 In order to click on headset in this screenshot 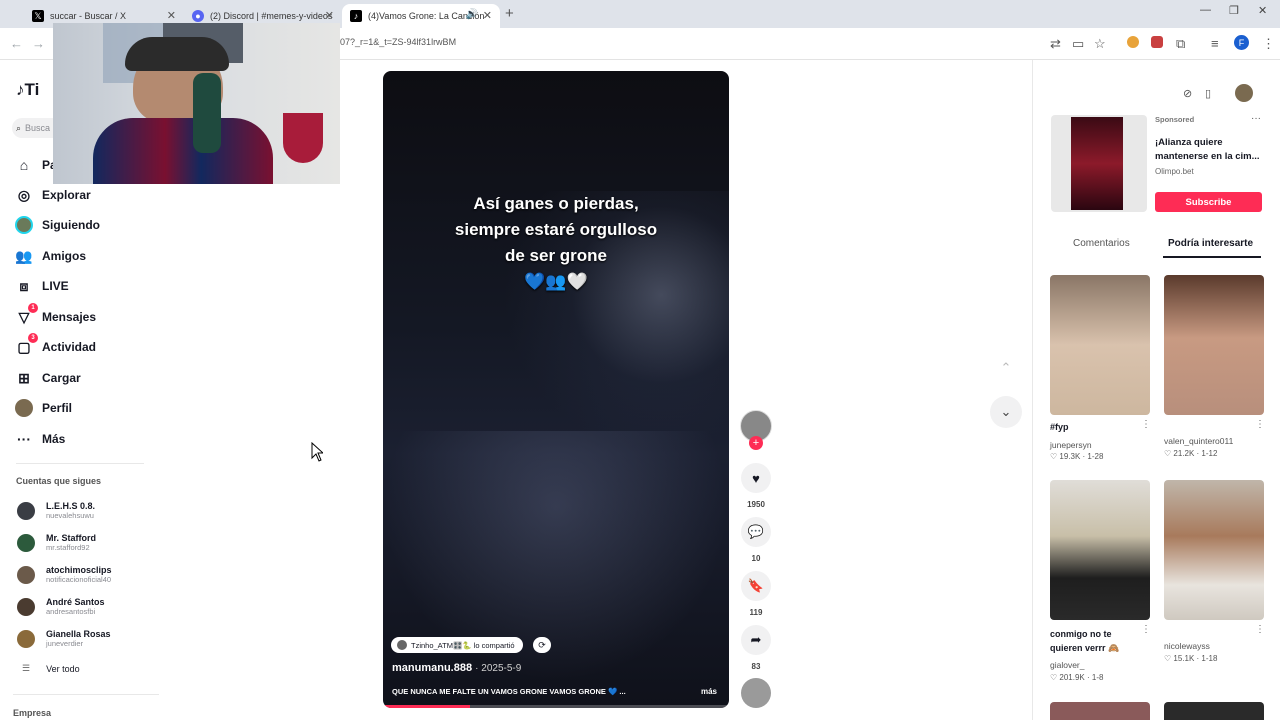, I will do `click(177, 54)`.